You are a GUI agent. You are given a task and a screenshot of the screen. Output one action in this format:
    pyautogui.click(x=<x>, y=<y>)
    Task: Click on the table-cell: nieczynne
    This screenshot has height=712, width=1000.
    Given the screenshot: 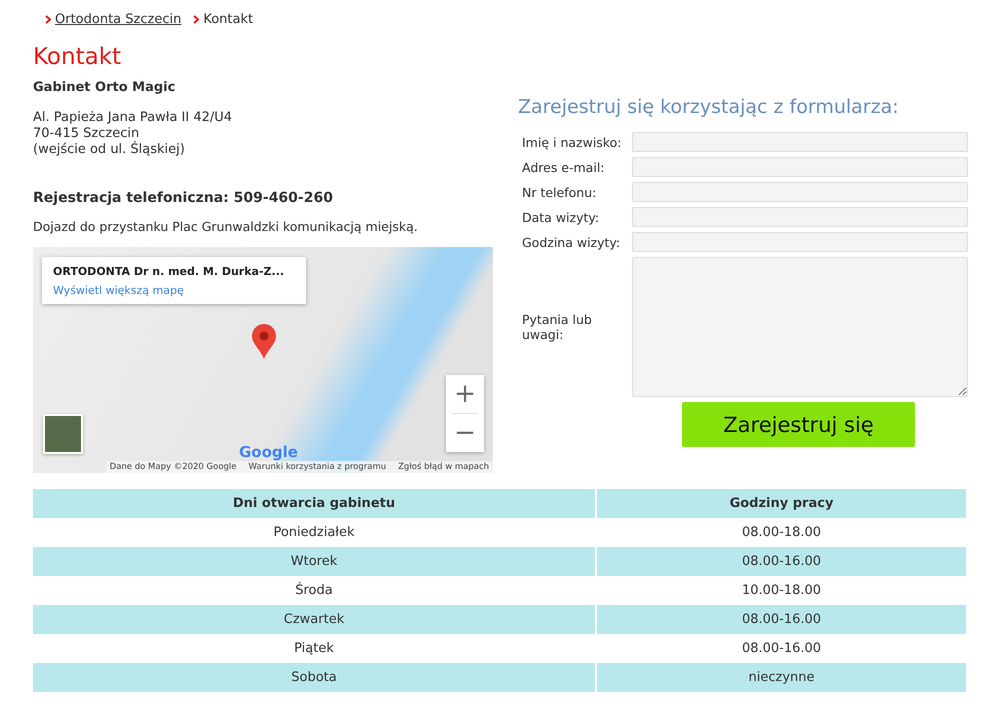 What is the action you would take?
    pyautogui.click(x=781, y=677)
    